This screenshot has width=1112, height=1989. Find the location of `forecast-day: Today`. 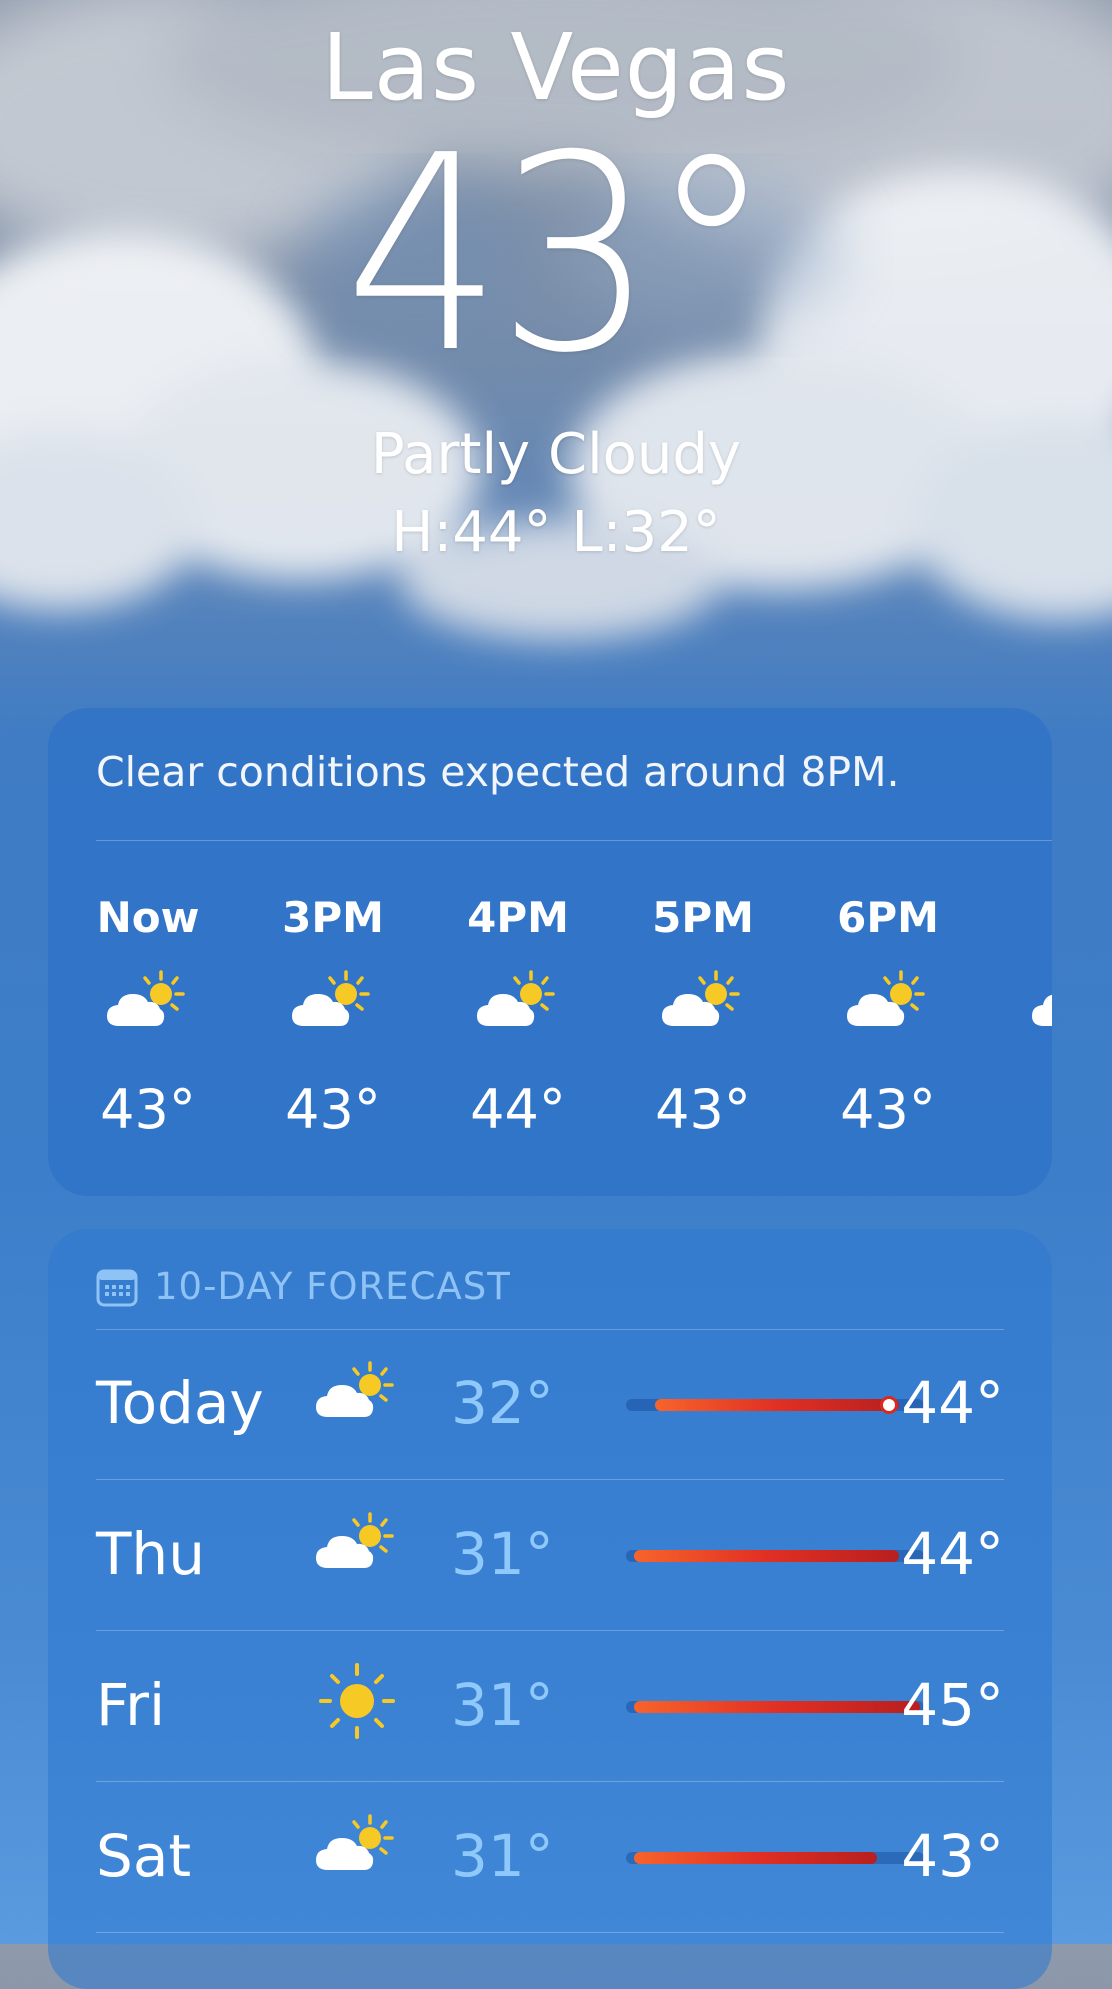

forecast-day: Today is located at coordinates (180, 1403).